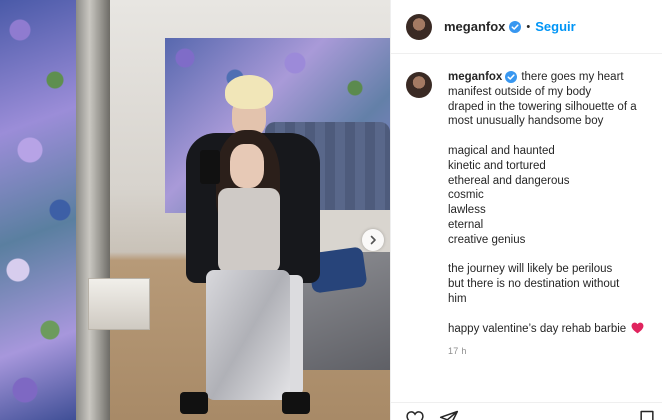 The image size is (662, 420). Describe the element at coordinates (542, 106) in the screenshot. I see `caption-line: draped in the towering silhouette of a` at that location.